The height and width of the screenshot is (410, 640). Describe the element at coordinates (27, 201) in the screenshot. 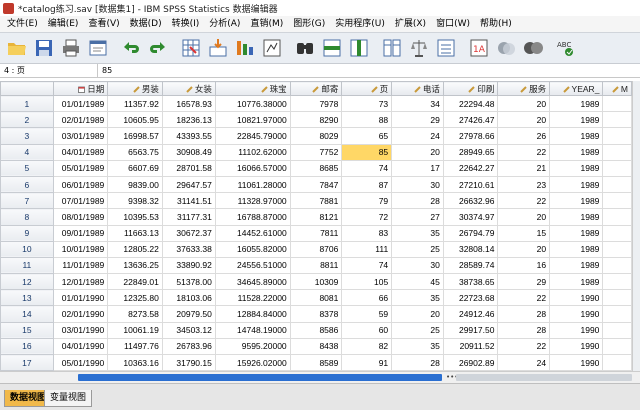

I see `row-number: 7` at that location.